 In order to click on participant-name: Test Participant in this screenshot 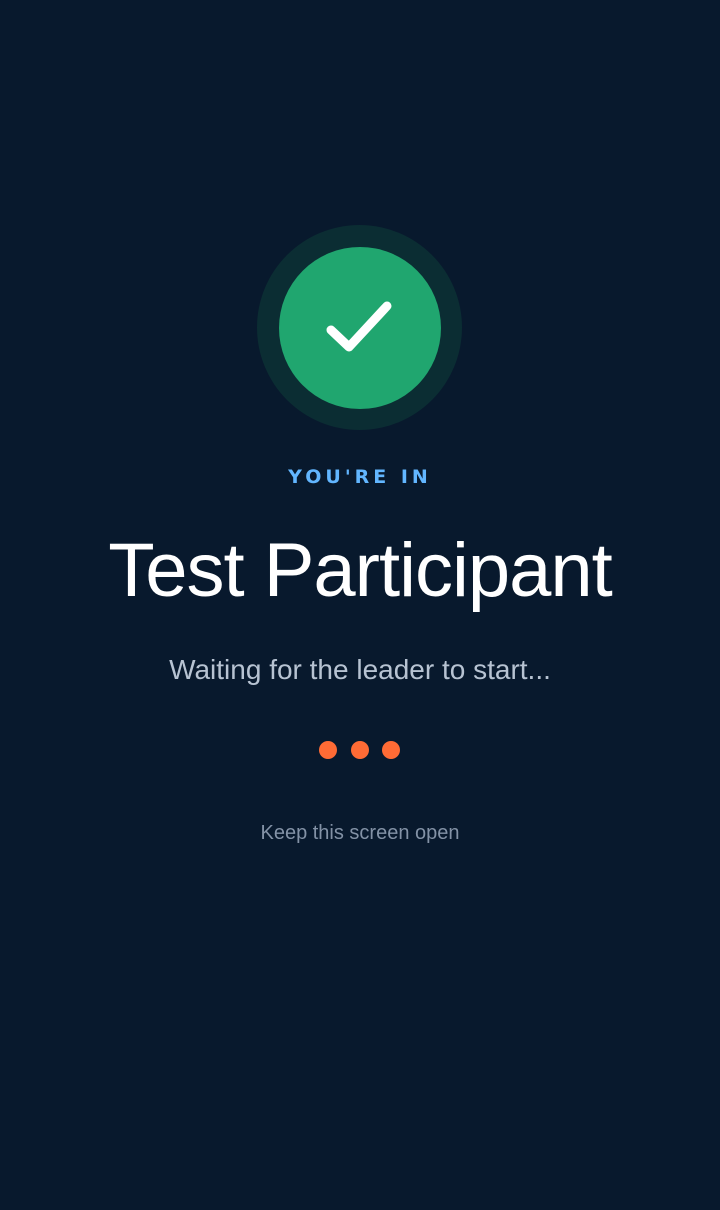, I will do `click(360, 570)`.